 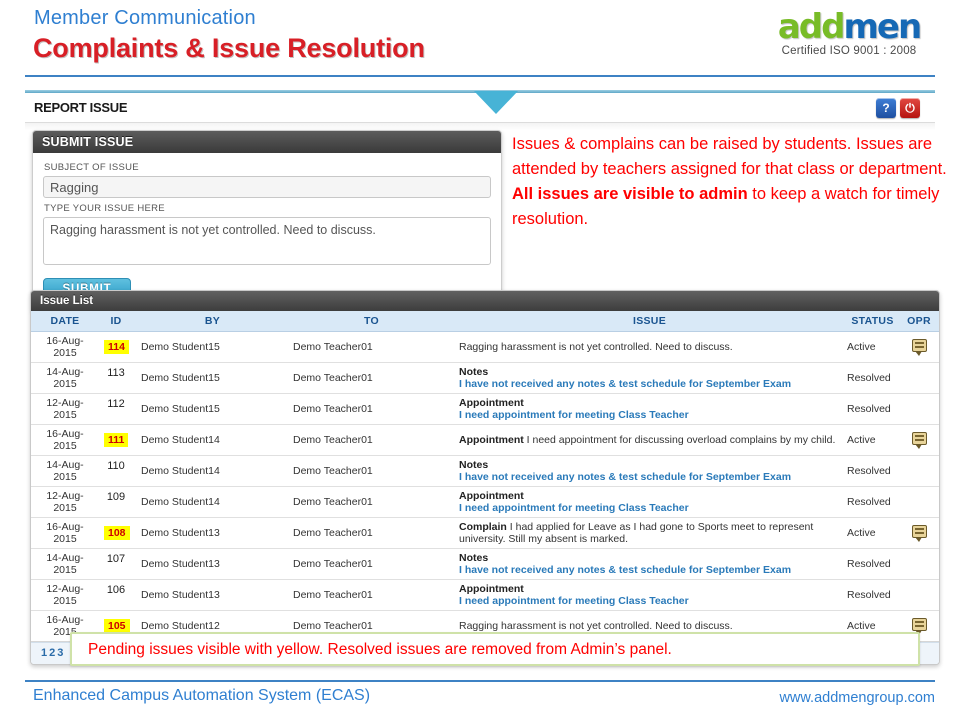 What do you see at coordinates (919, 321) in the screenshot?
I see `column-header-opr: OPR` at bounding box center [919, 321].